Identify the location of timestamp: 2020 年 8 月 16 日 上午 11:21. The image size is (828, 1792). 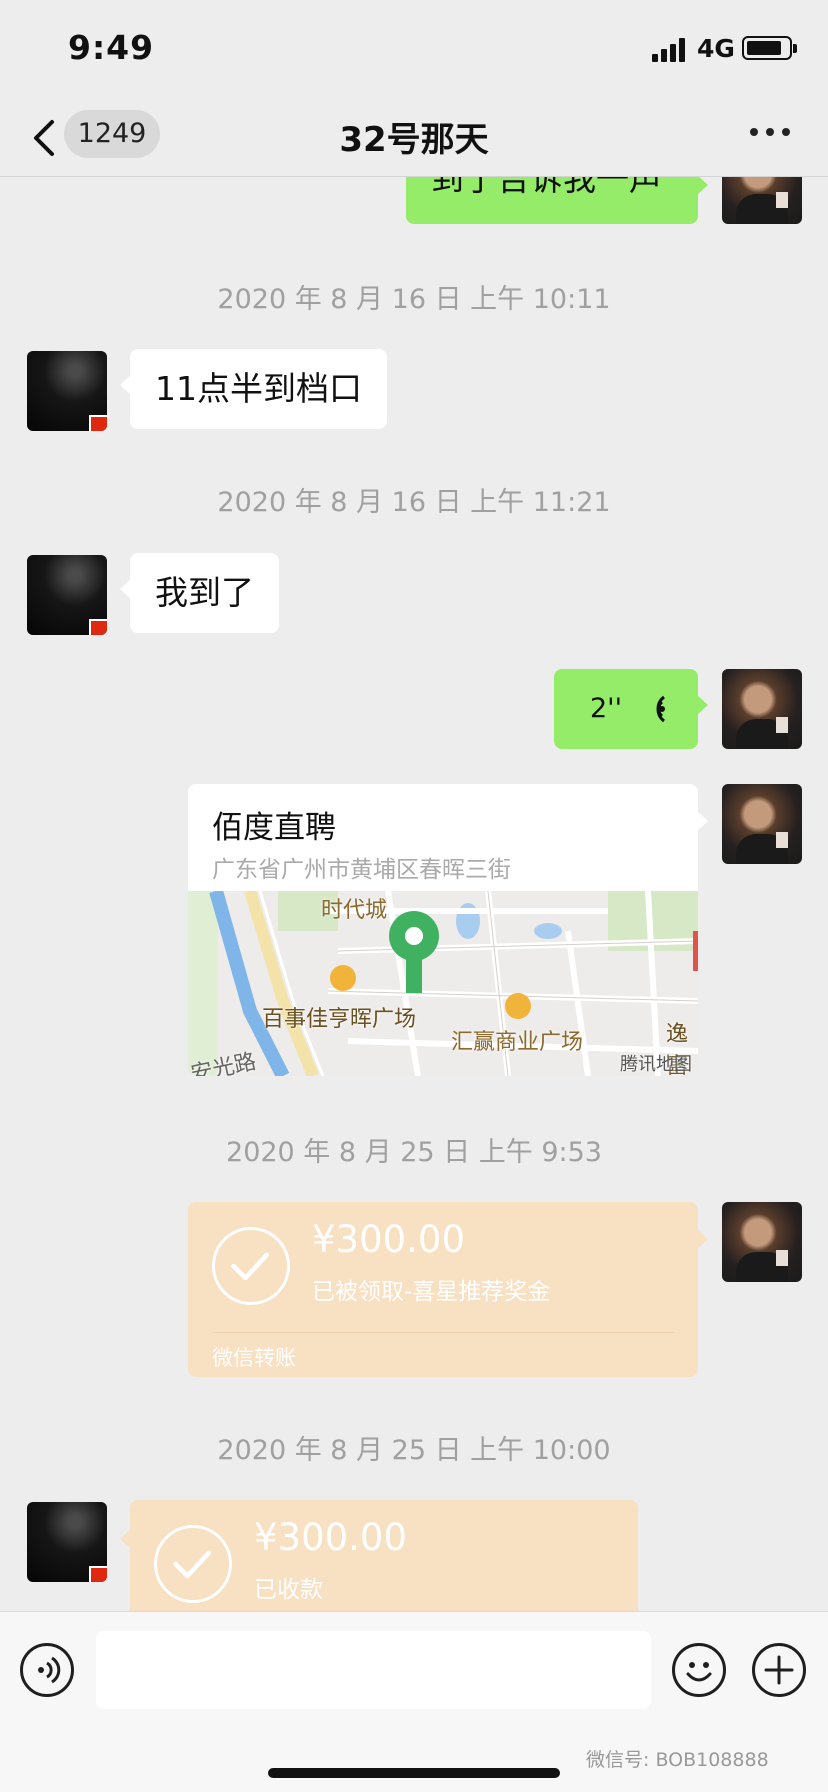
(414, 502).